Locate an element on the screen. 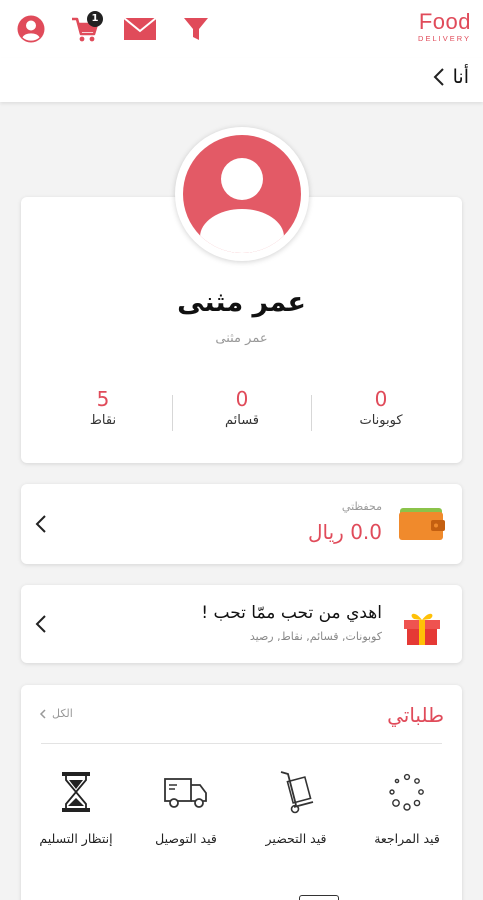 The image size is (483, 900). wallet-caption: محفظتي is located at coordinates (361, 506).